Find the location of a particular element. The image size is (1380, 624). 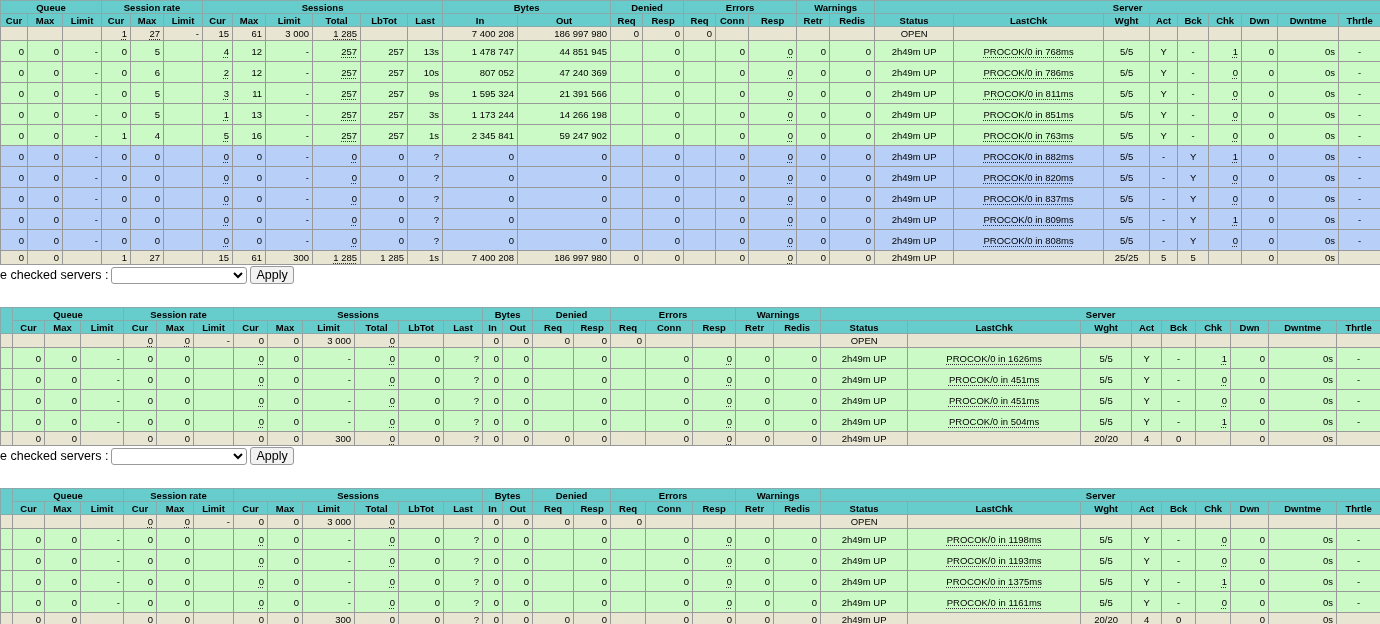

column-header: In is located at coordinates (492, 327).